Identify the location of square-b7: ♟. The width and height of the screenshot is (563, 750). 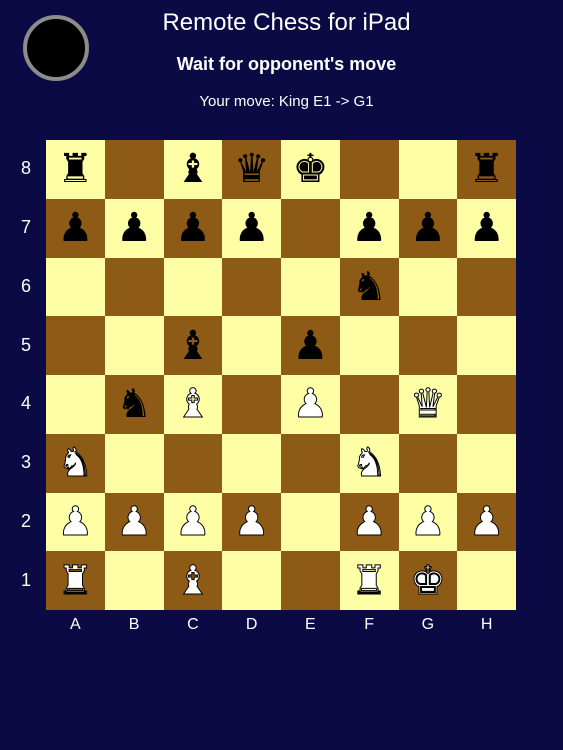
(134, 228).